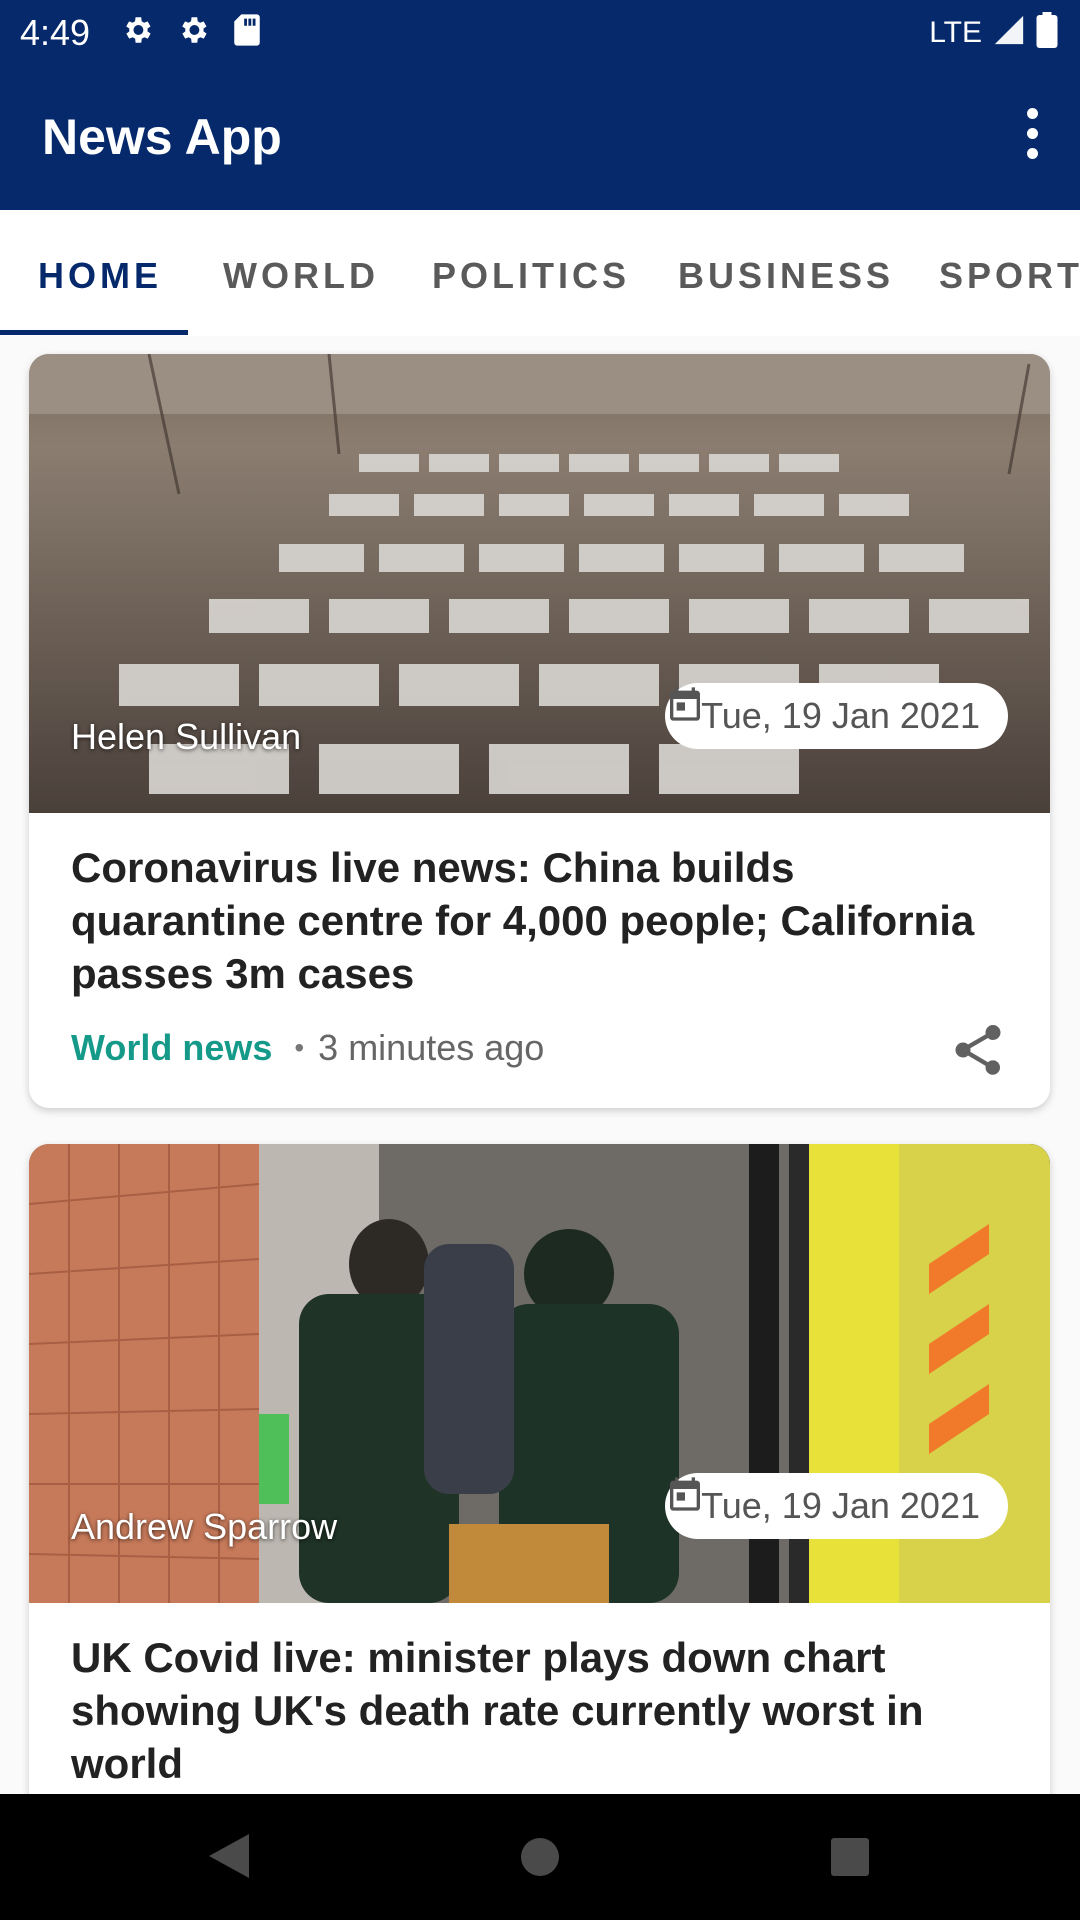 This screenshot has height=1920, width=1080. I want to click on back-icon, so click(228, 1858).